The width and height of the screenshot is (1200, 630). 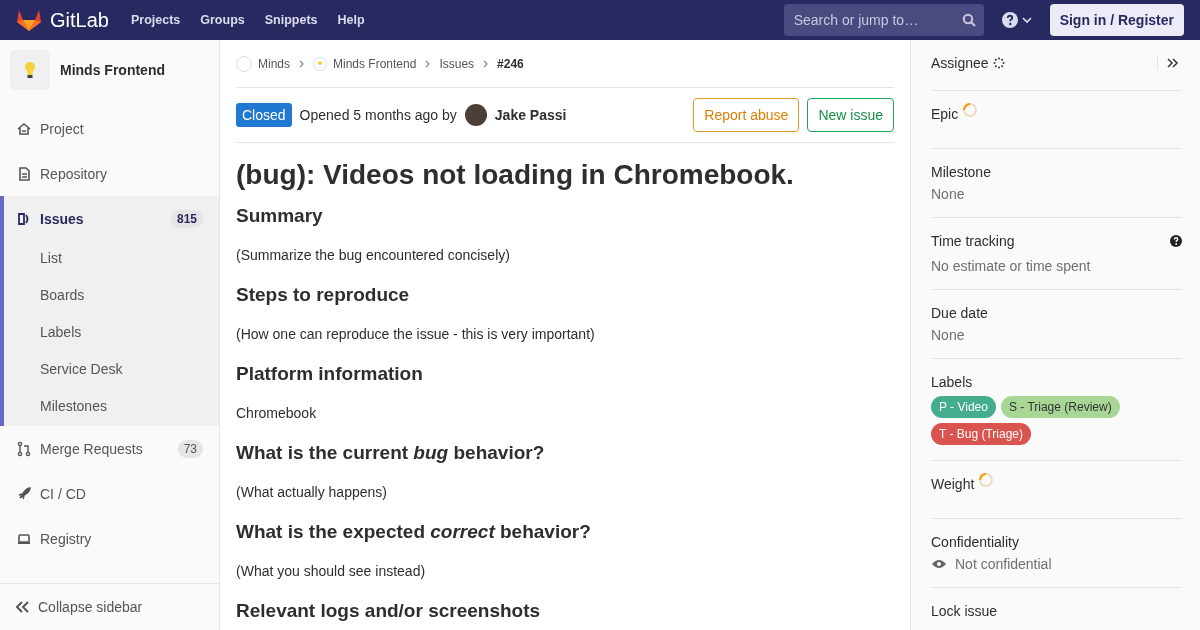 What do you see at coordinates (111, 333) in the screenshot?
I see `sidebar-subitem: Labels` at bounding box center [111, 333].